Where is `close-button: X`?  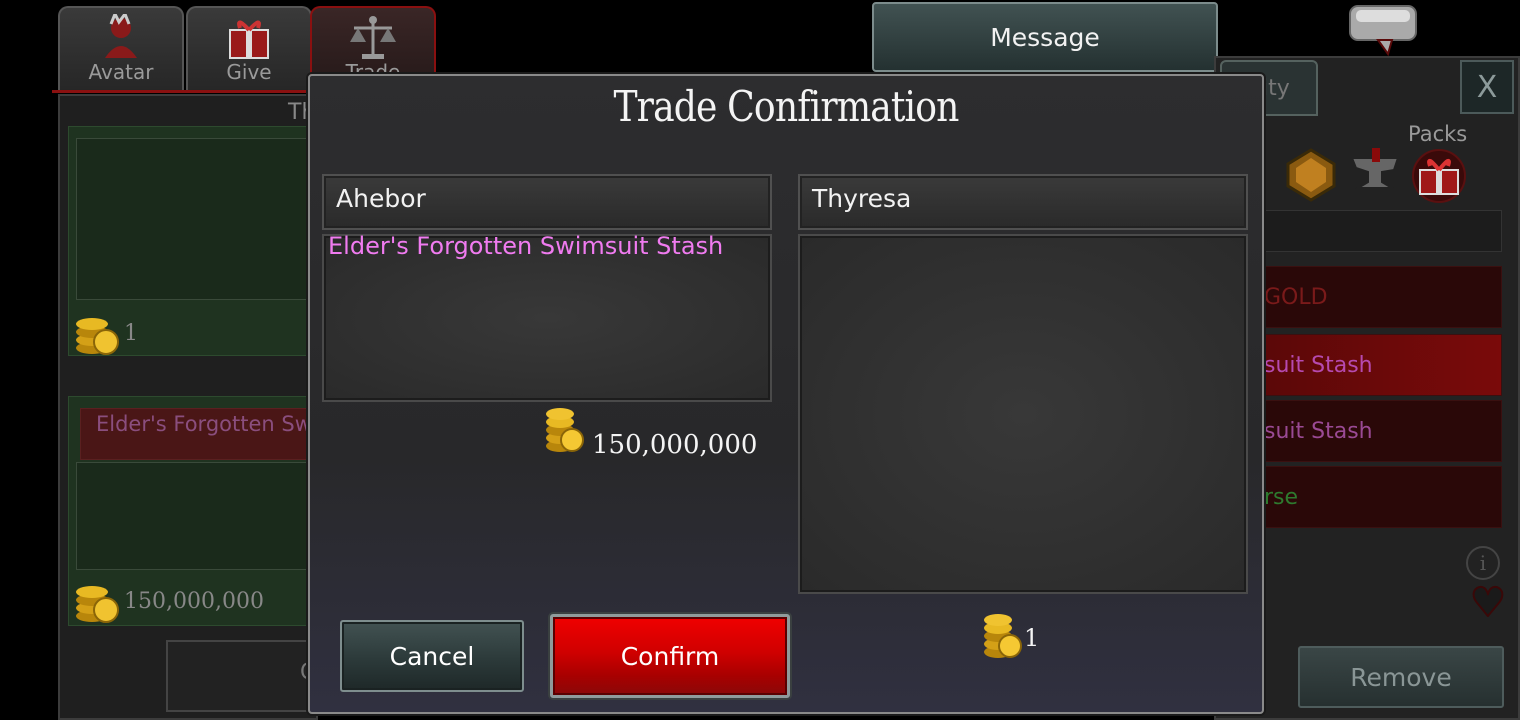
close-button: X is located at coordinates (1487, 87).